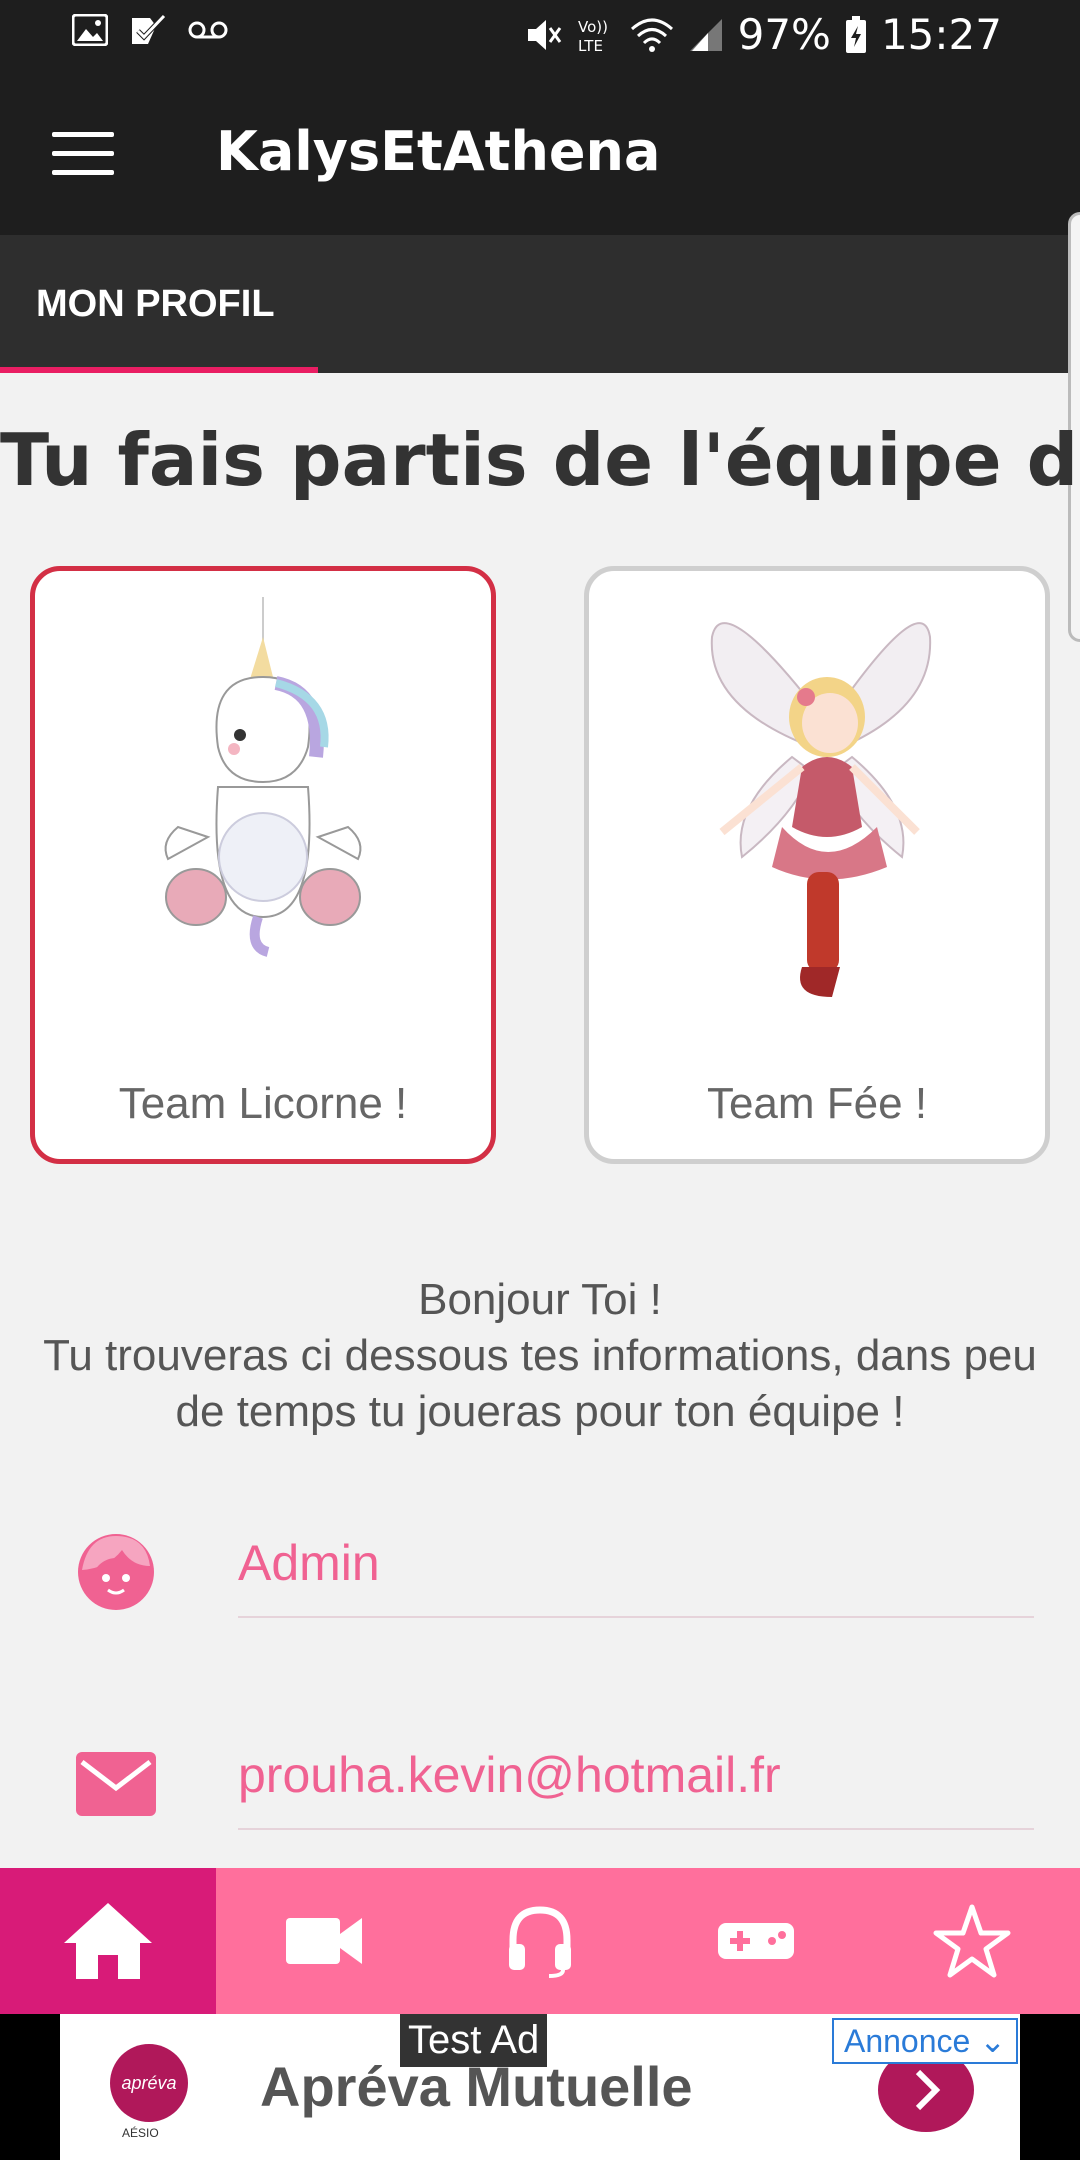 The width and height of the screenshot is (1080, 2160). I want to click on nav-headphones, so click(540, 1941).